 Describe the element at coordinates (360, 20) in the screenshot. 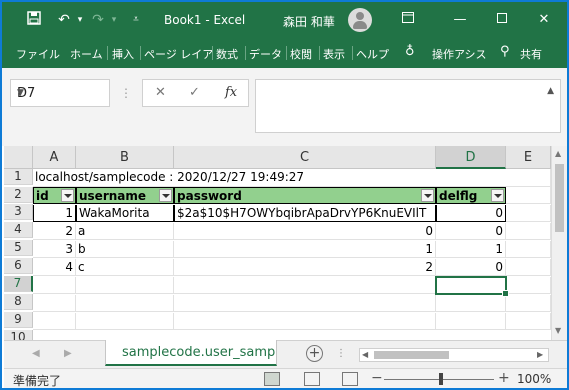

I see `avatar` at that location.